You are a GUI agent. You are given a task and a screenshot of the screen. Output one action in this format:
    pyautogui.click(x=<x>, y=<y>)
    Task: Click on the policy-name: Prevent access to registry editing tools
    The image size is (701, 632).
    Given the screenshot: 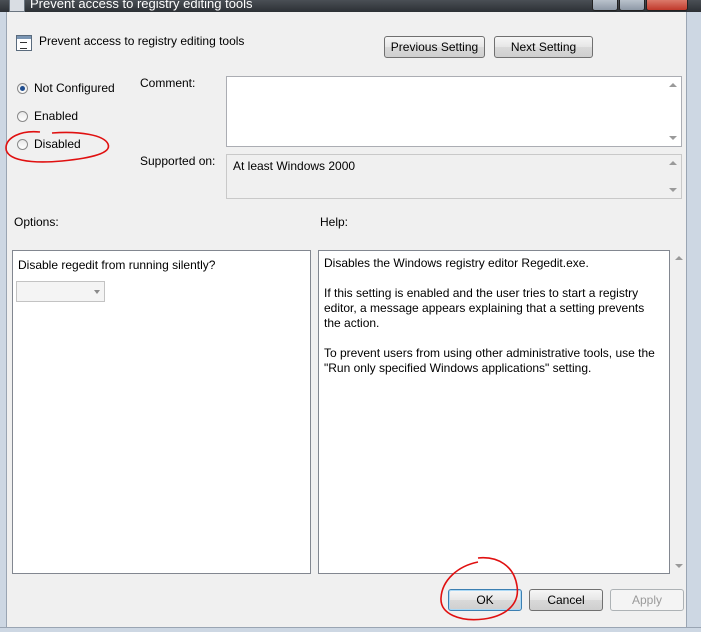 What is the action you would take?
    pyautogui.click(x=142, y=41)
    